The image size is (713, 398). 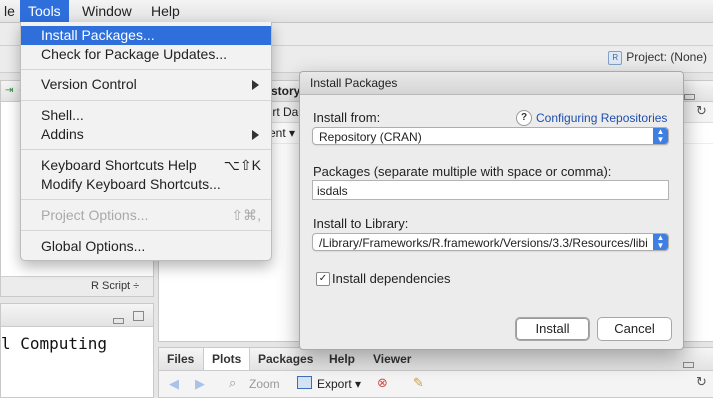 What do you see at coordinates (552, 329) in the screenshot?
I see `install-button: Install` at bounding box center [552, 329].